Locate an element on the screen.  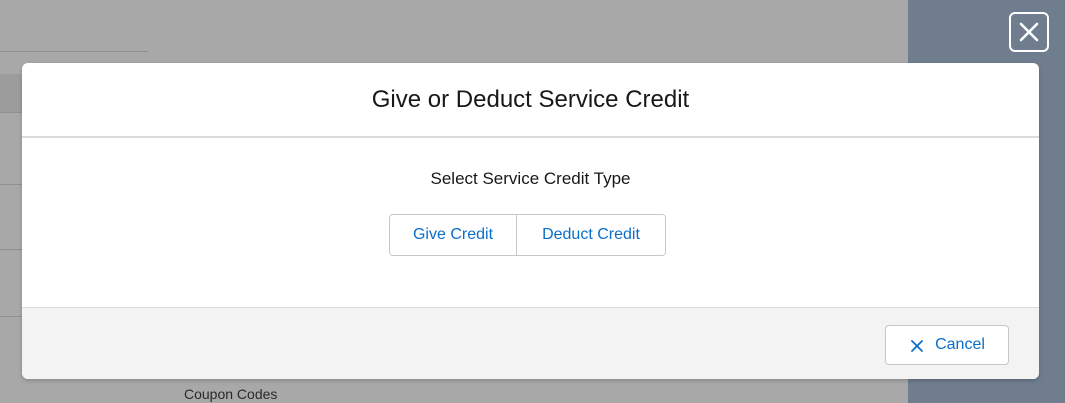
cancel-button: Cancel is located at coordinates (947, 345).